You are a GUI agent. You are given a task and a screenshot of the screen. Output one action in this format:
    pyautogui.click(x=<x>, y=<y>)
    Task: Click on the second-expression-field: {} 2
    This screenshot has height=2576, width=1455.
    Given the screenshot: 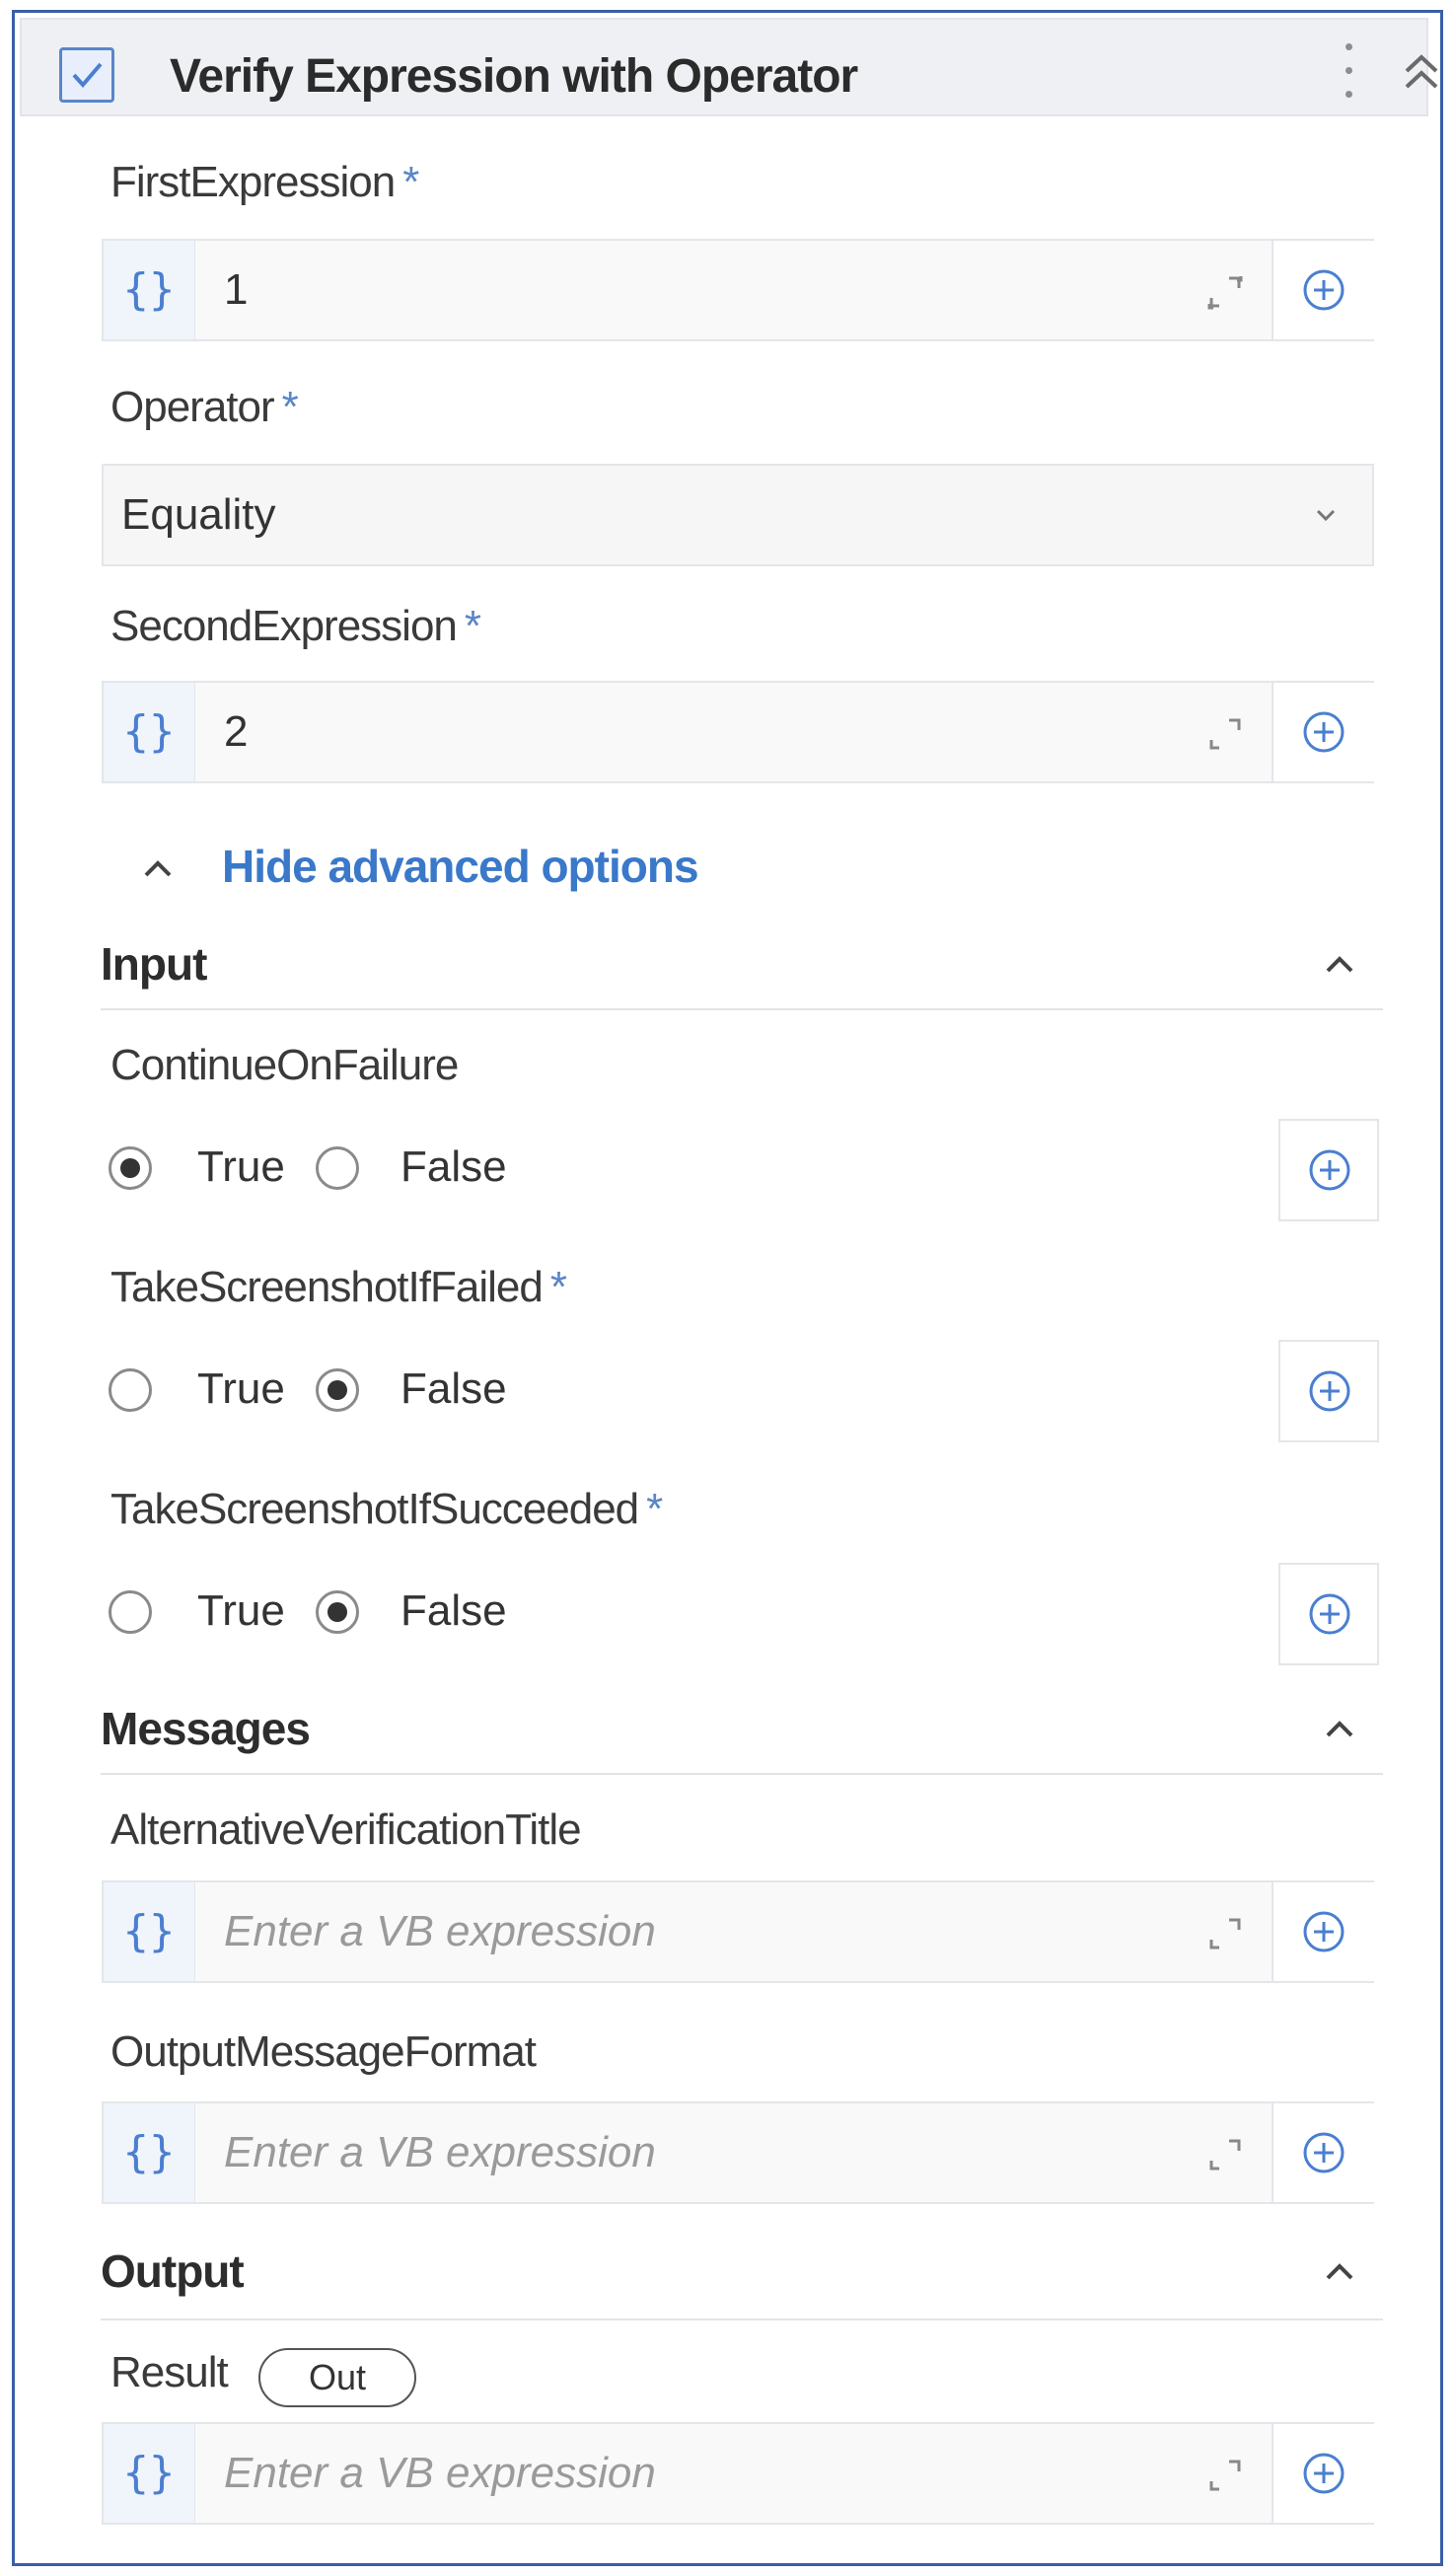 What is the action you would take?
    pyautogui.click(x=738, y=732)
    